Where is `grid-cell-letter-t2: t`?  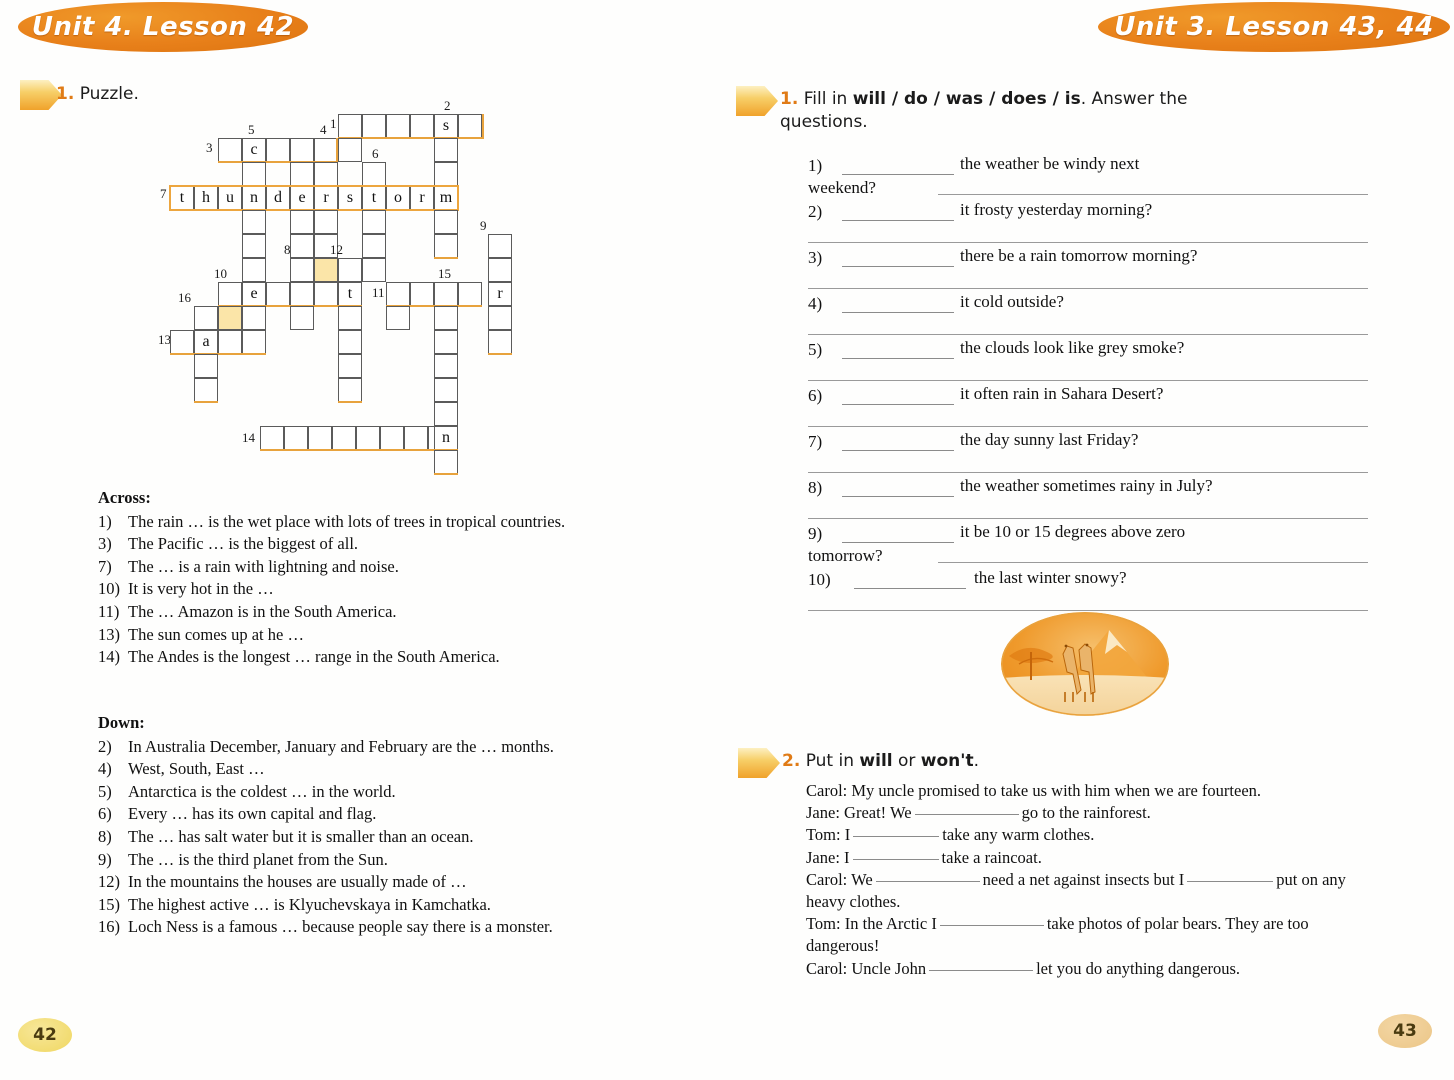
grid-cell-letter-t2: t is located at coordinates (374, 198).